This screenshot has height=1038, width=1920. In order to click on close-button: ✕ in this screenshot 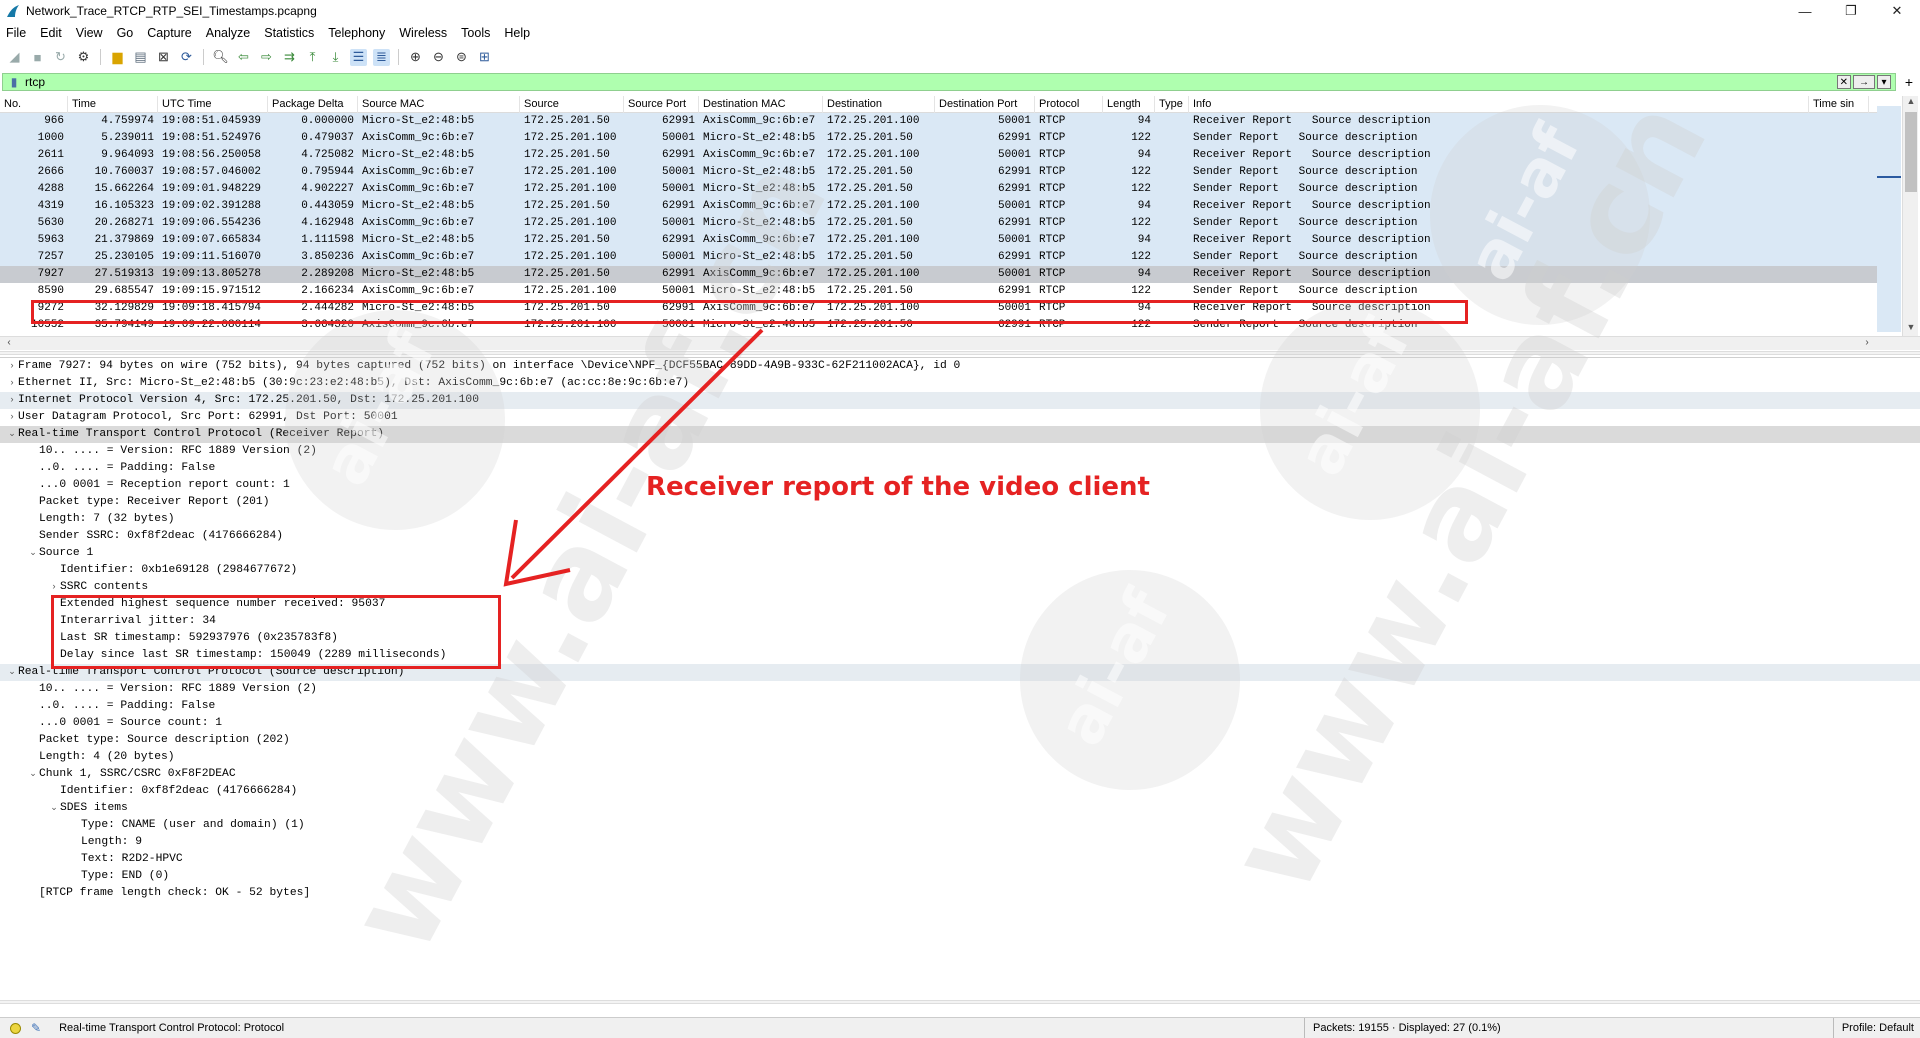, I will do `click(1897, 11)`.